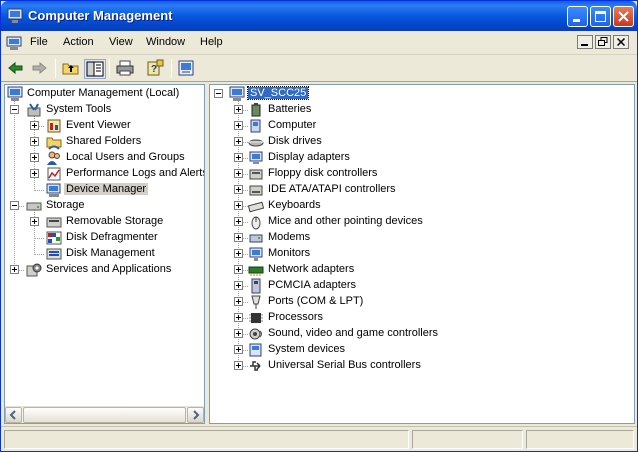  Describe the element at coordinates (115, 221) in the screenshot. I see `tree-node-label: Removable Storage` at that location.